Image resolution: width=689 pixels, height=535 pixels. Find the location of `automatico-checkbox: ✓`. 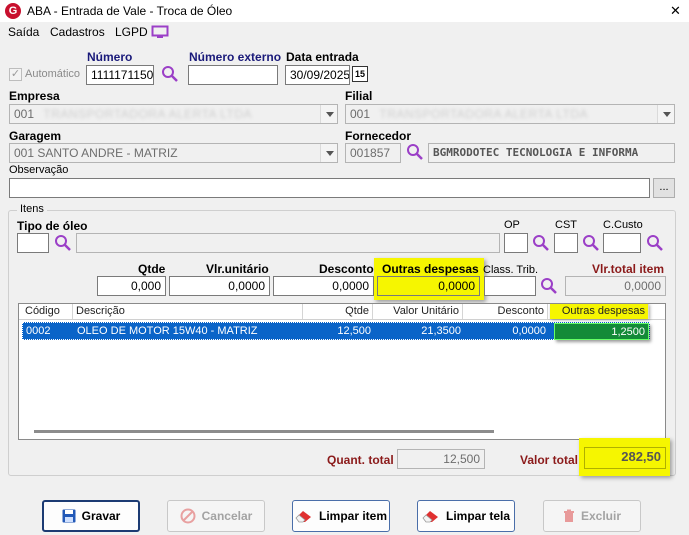

automatico-checkbox: ✓ is located at coordinates (15, 74).